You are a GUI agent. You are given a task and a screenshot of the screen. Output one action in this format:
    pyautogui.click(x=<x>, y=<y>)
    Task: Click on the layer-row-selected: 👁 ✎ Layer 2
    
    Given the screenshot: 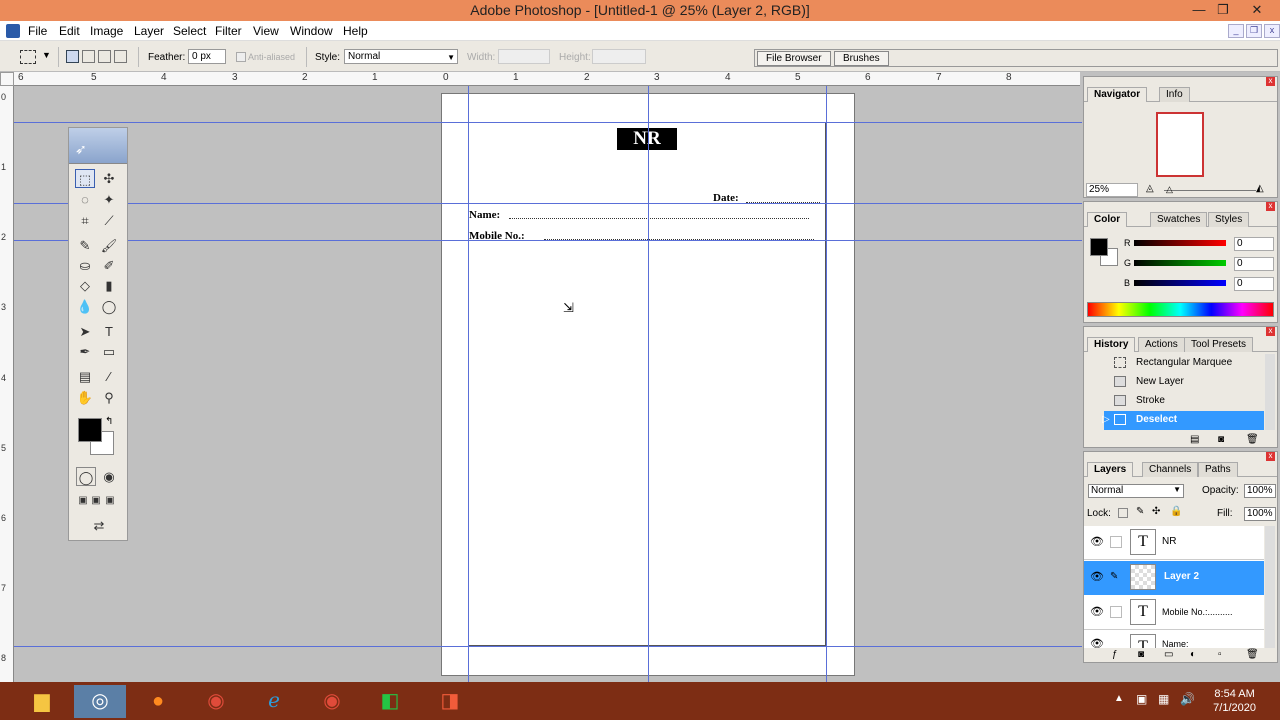 What is the action you would take?
    pyautogui.click(x=1174, y=578)
    